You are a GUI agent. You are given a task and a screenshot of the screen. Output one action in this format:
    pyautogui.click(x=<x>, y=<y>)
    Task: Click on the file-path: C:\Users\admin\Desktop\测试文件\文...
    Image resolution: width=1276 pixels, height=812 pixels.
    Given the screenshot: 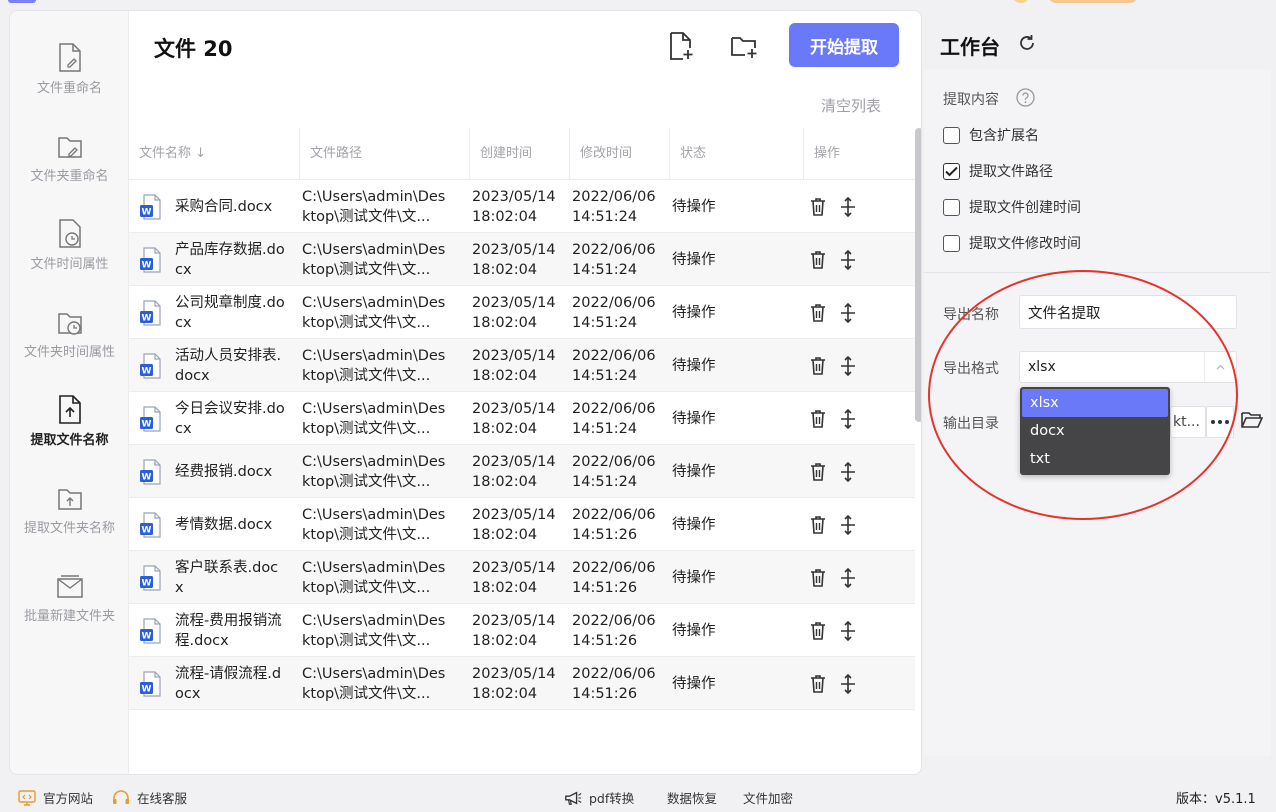 What is the action you would take?
    pyautogui.click(x=374, y=630)
    